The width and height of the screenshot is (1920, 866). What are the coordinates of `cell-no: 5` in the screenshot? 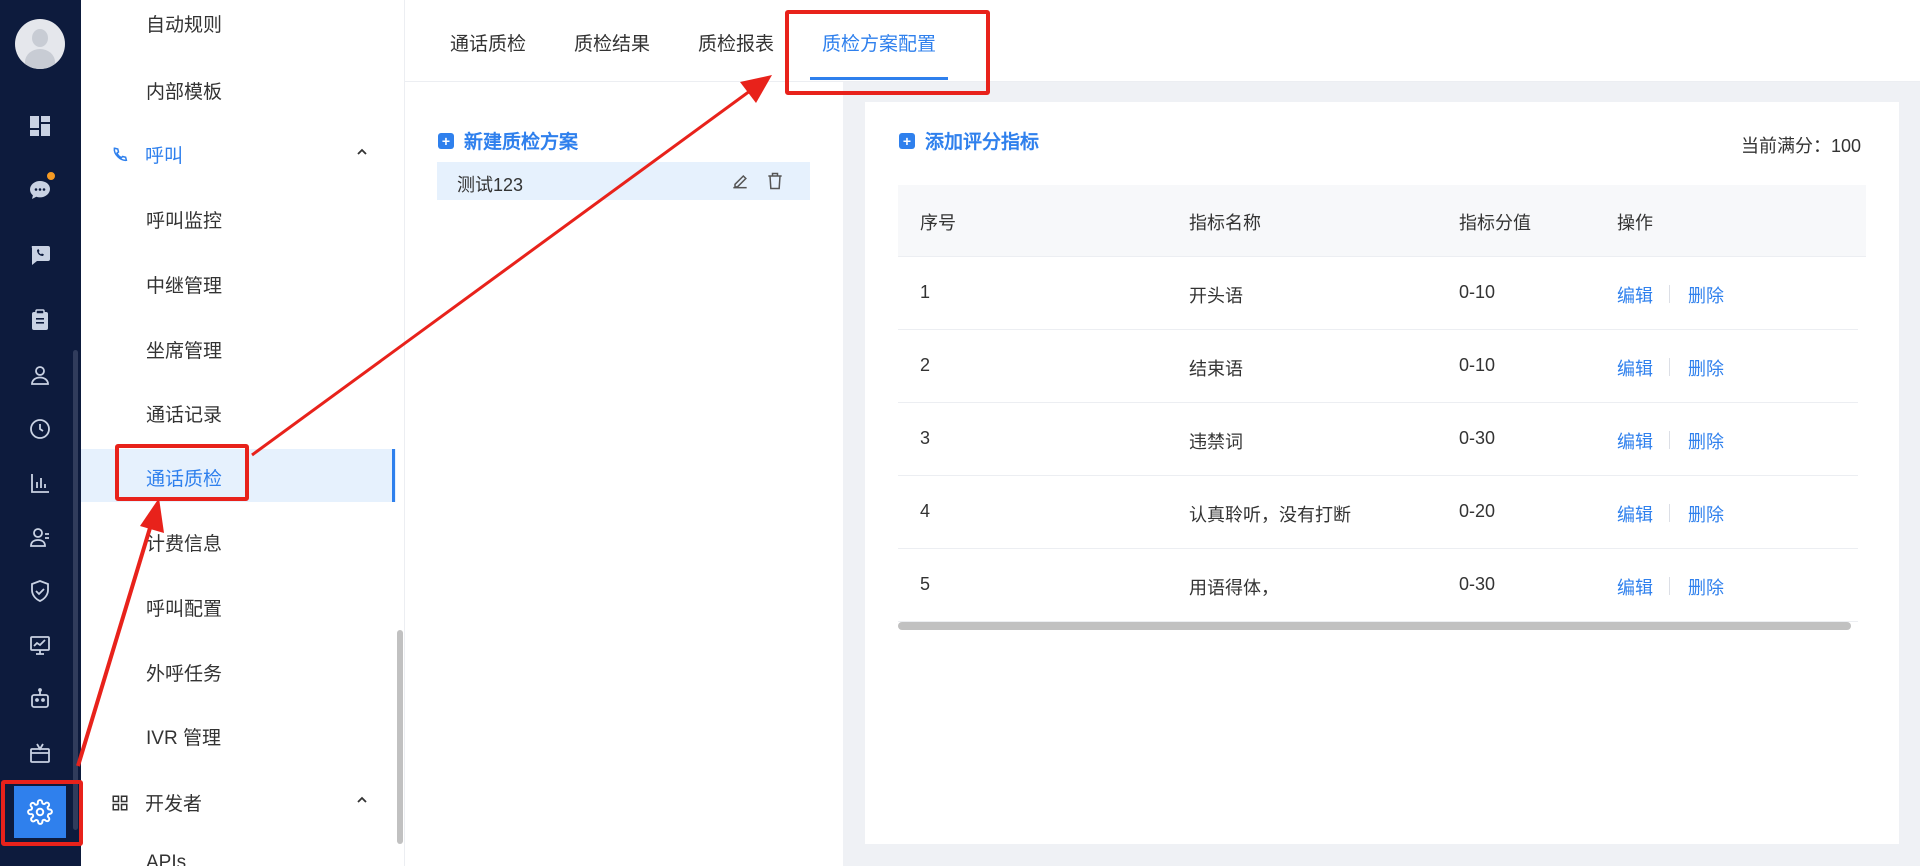 It's located at (925, 584).